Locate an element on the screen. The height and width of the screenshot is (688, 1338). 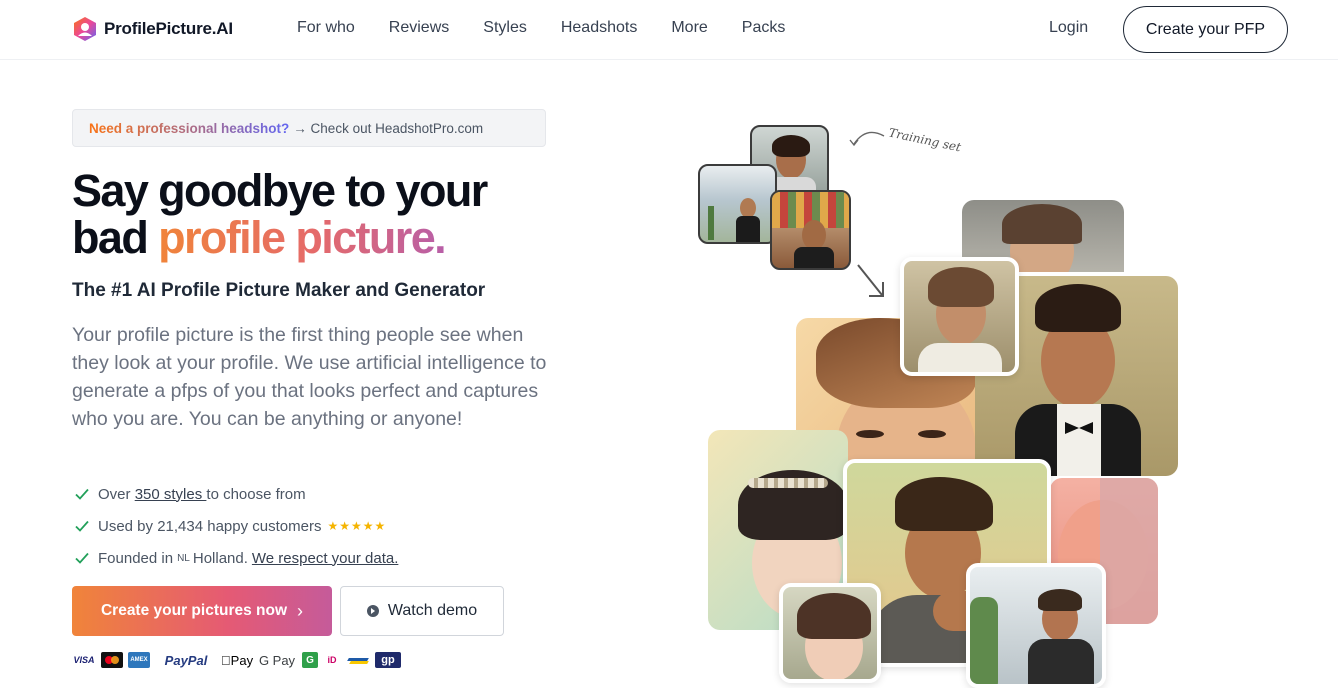
create-pfp-button: Create your PFP is located at coordinates (1205, 29).